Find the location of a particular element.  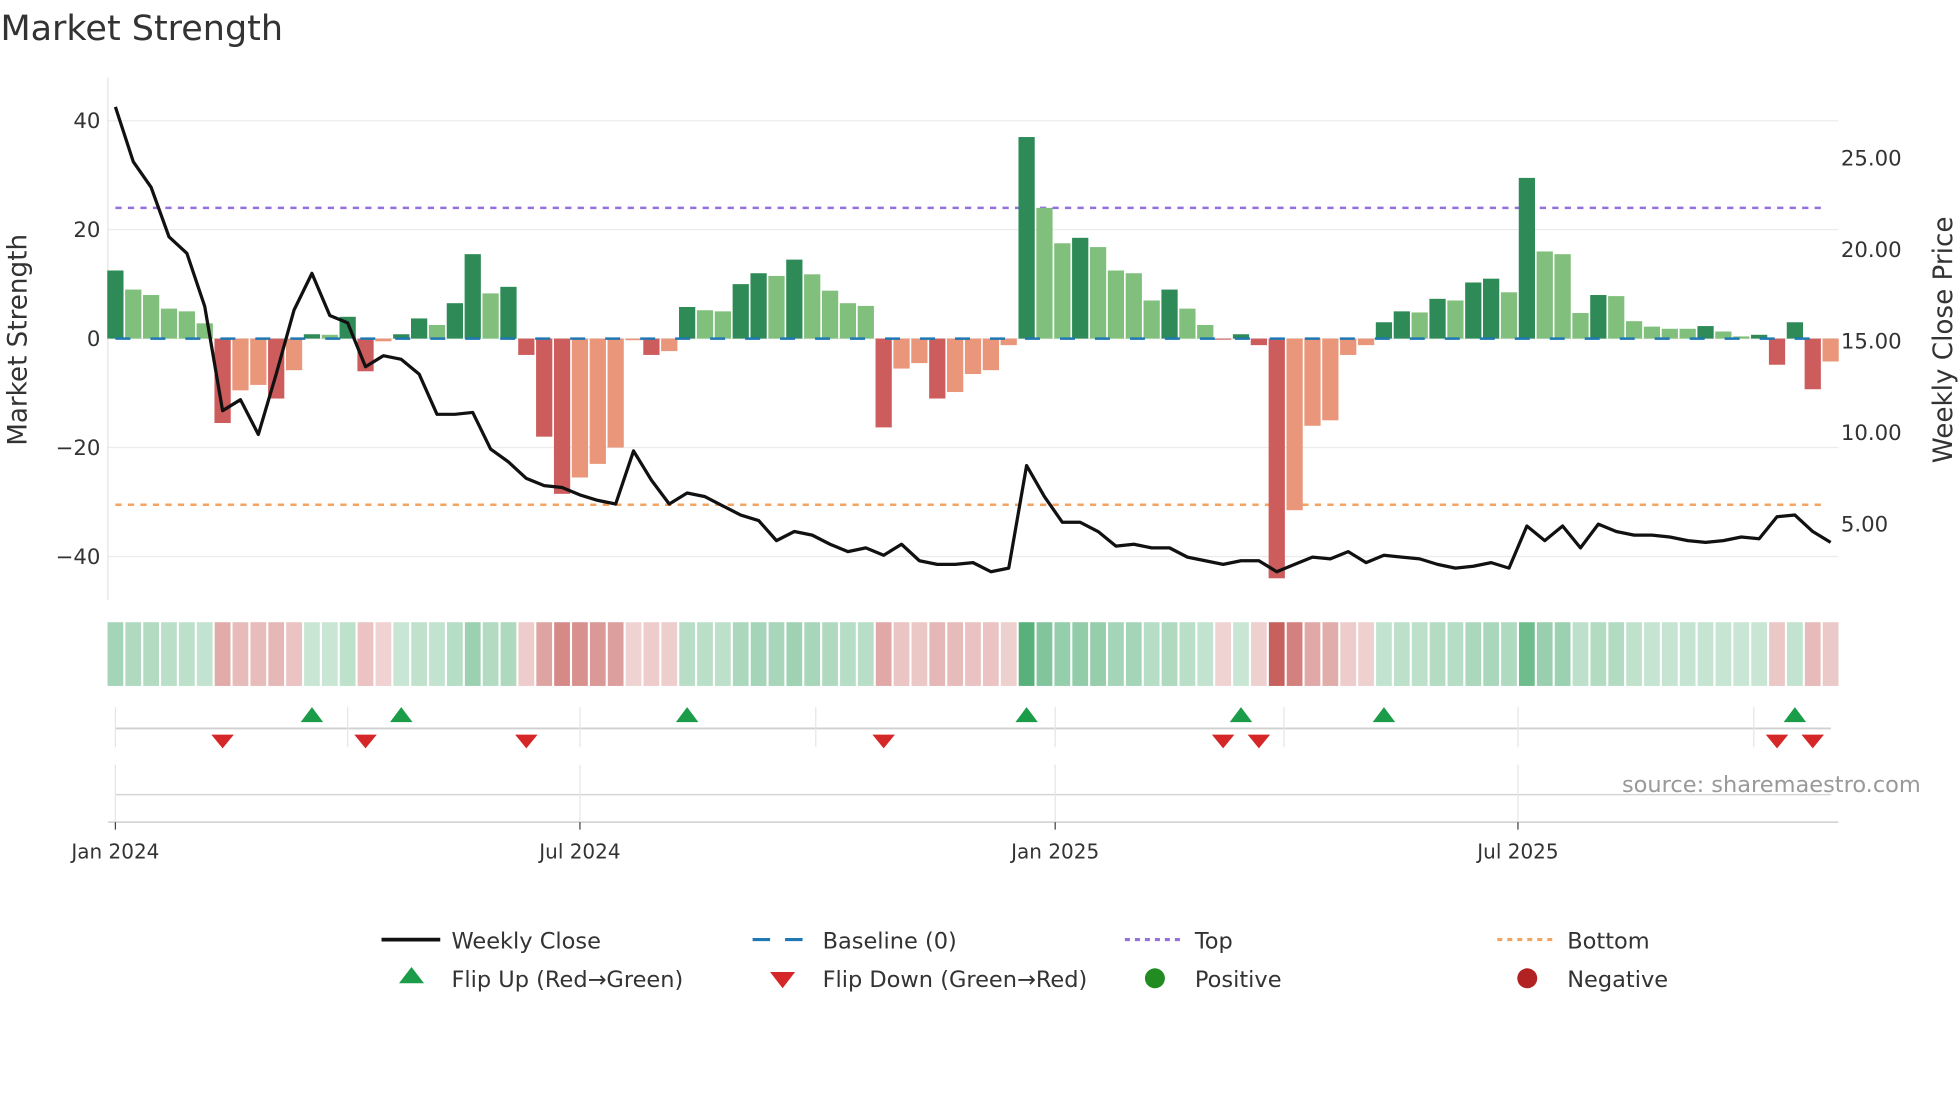

legend-circle-icon is located at coordinates (1154, 978).